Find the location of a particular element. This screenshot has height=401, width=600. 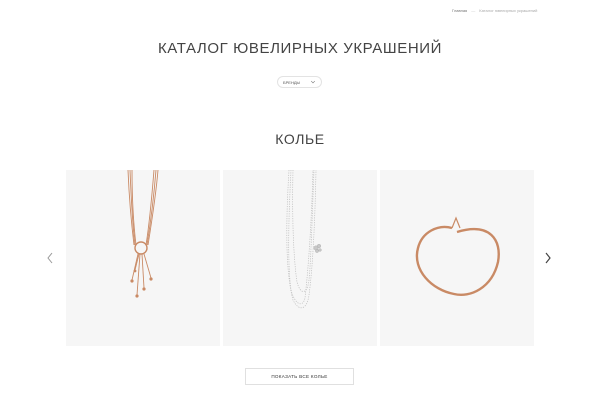

brand-filter-dropdown: БРЕНДЫ is located at coordinates (299, 82).